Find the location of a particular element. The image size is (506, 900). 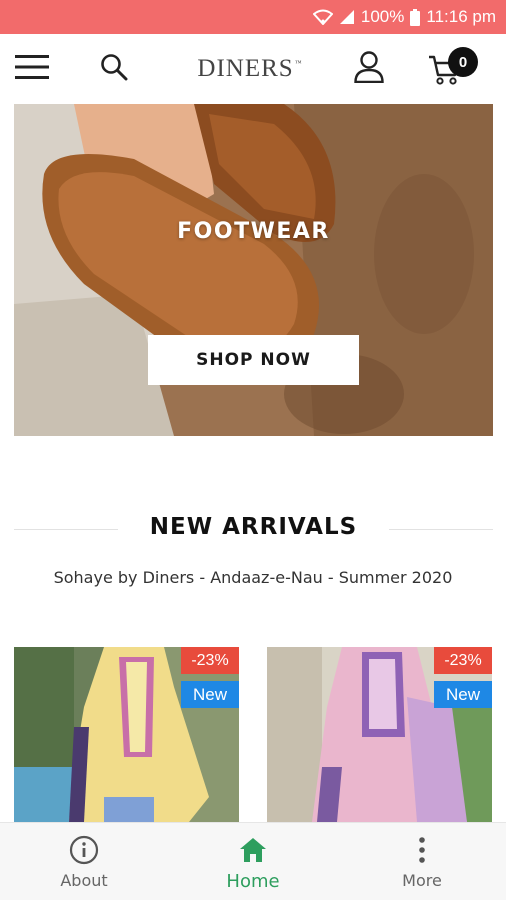

search-icon is located at coordinates (114, 69).